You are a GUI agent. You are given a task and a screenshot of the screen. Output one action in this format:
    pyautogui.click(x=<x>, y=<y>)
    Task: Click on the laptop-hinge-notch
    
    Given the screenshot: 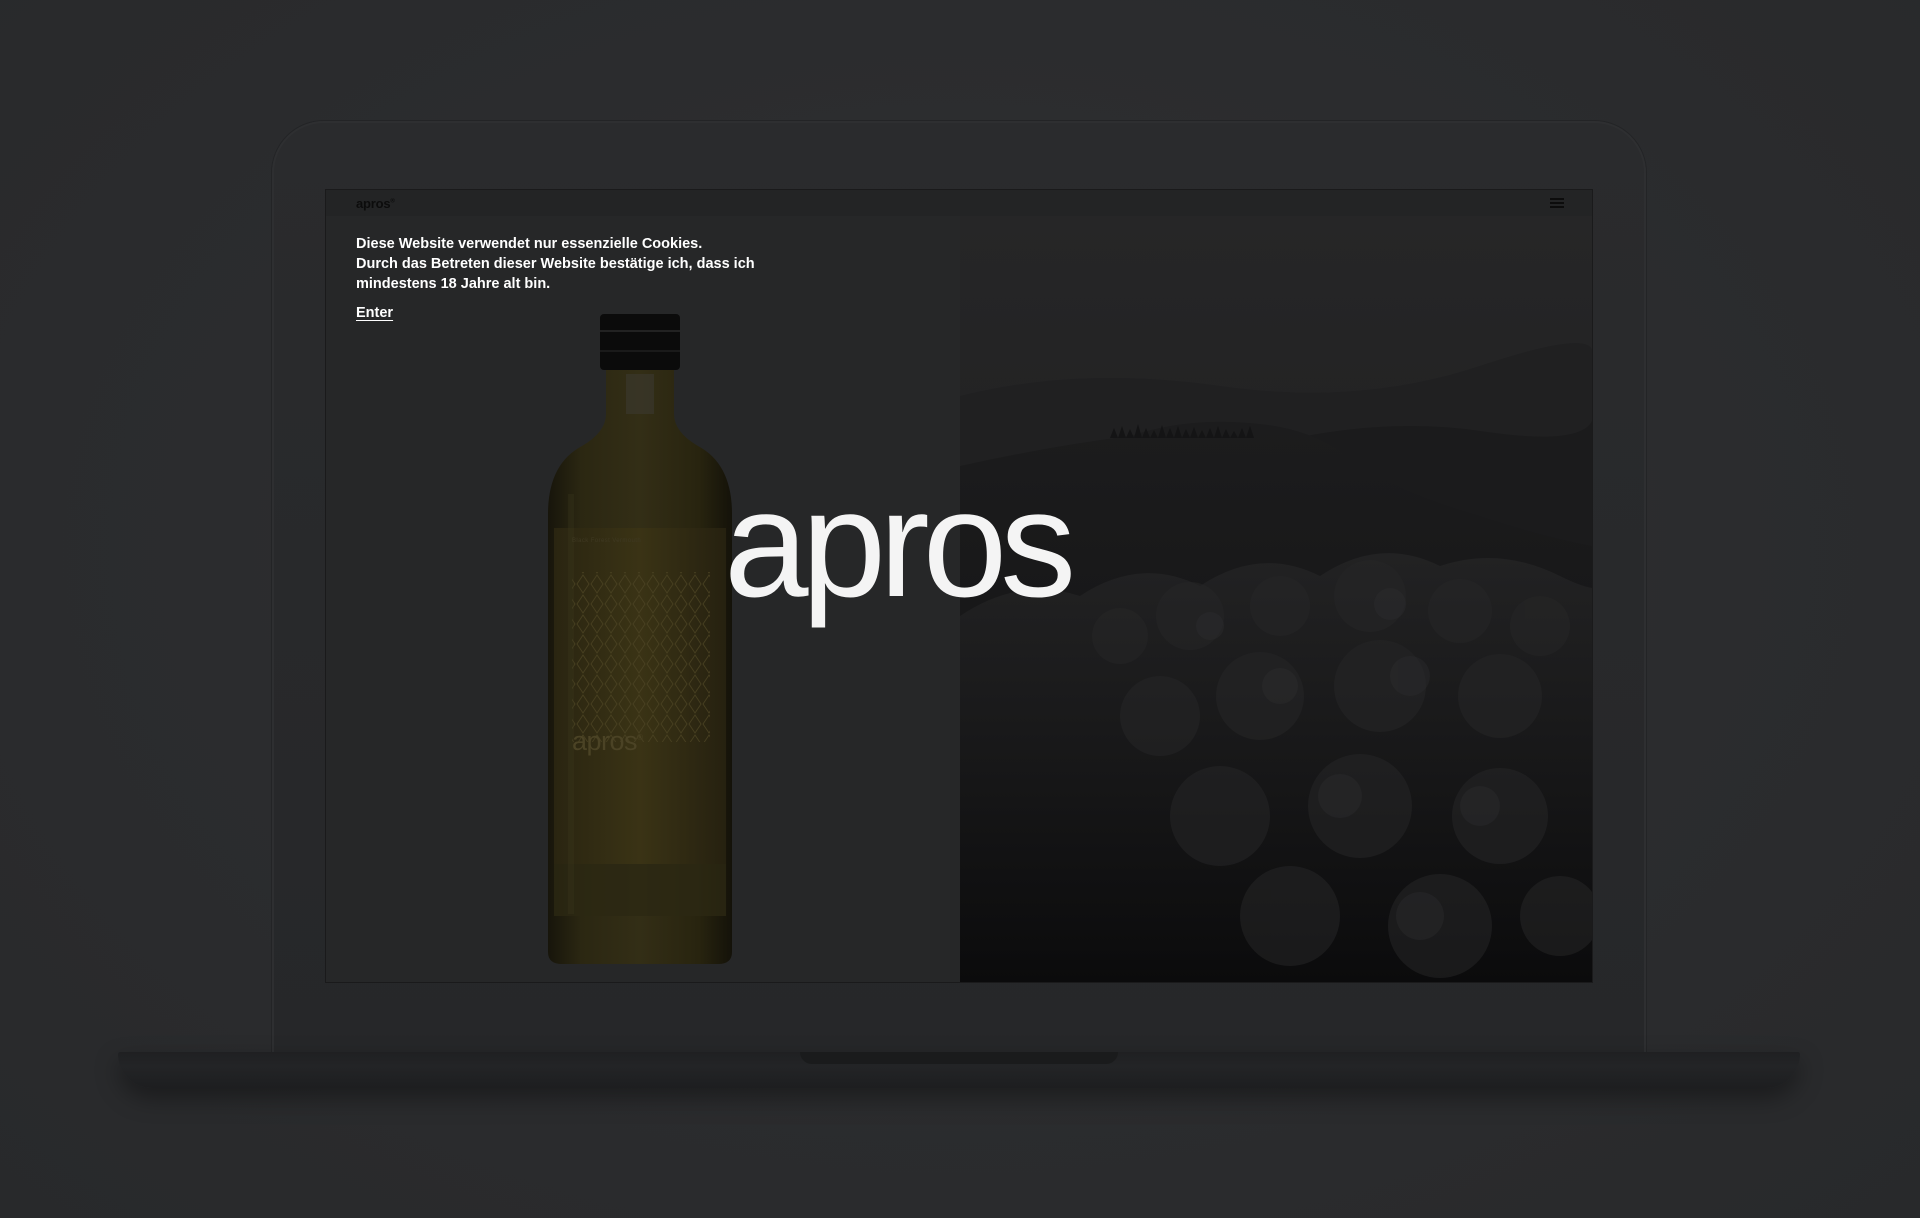 What is the action you would take?
    pyautogui.click(x=959, y=1058)
    